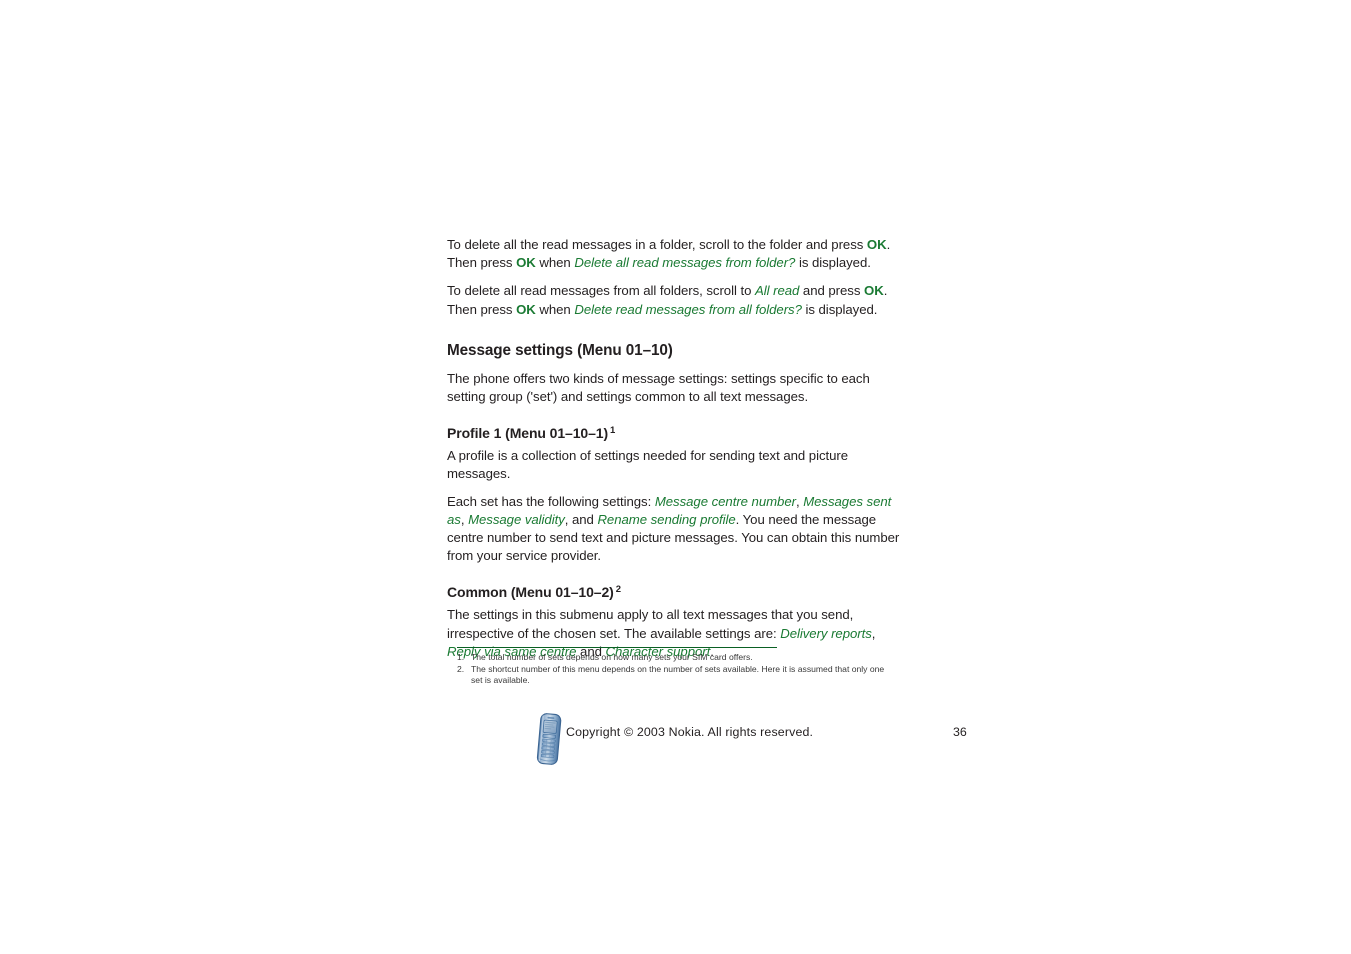 Image resolution: width=1351 pixels, height=954 pixels. Describe the element at coordinates (613, 430) in the screenshot. I see `footnote-marker-1: 1` at that location.